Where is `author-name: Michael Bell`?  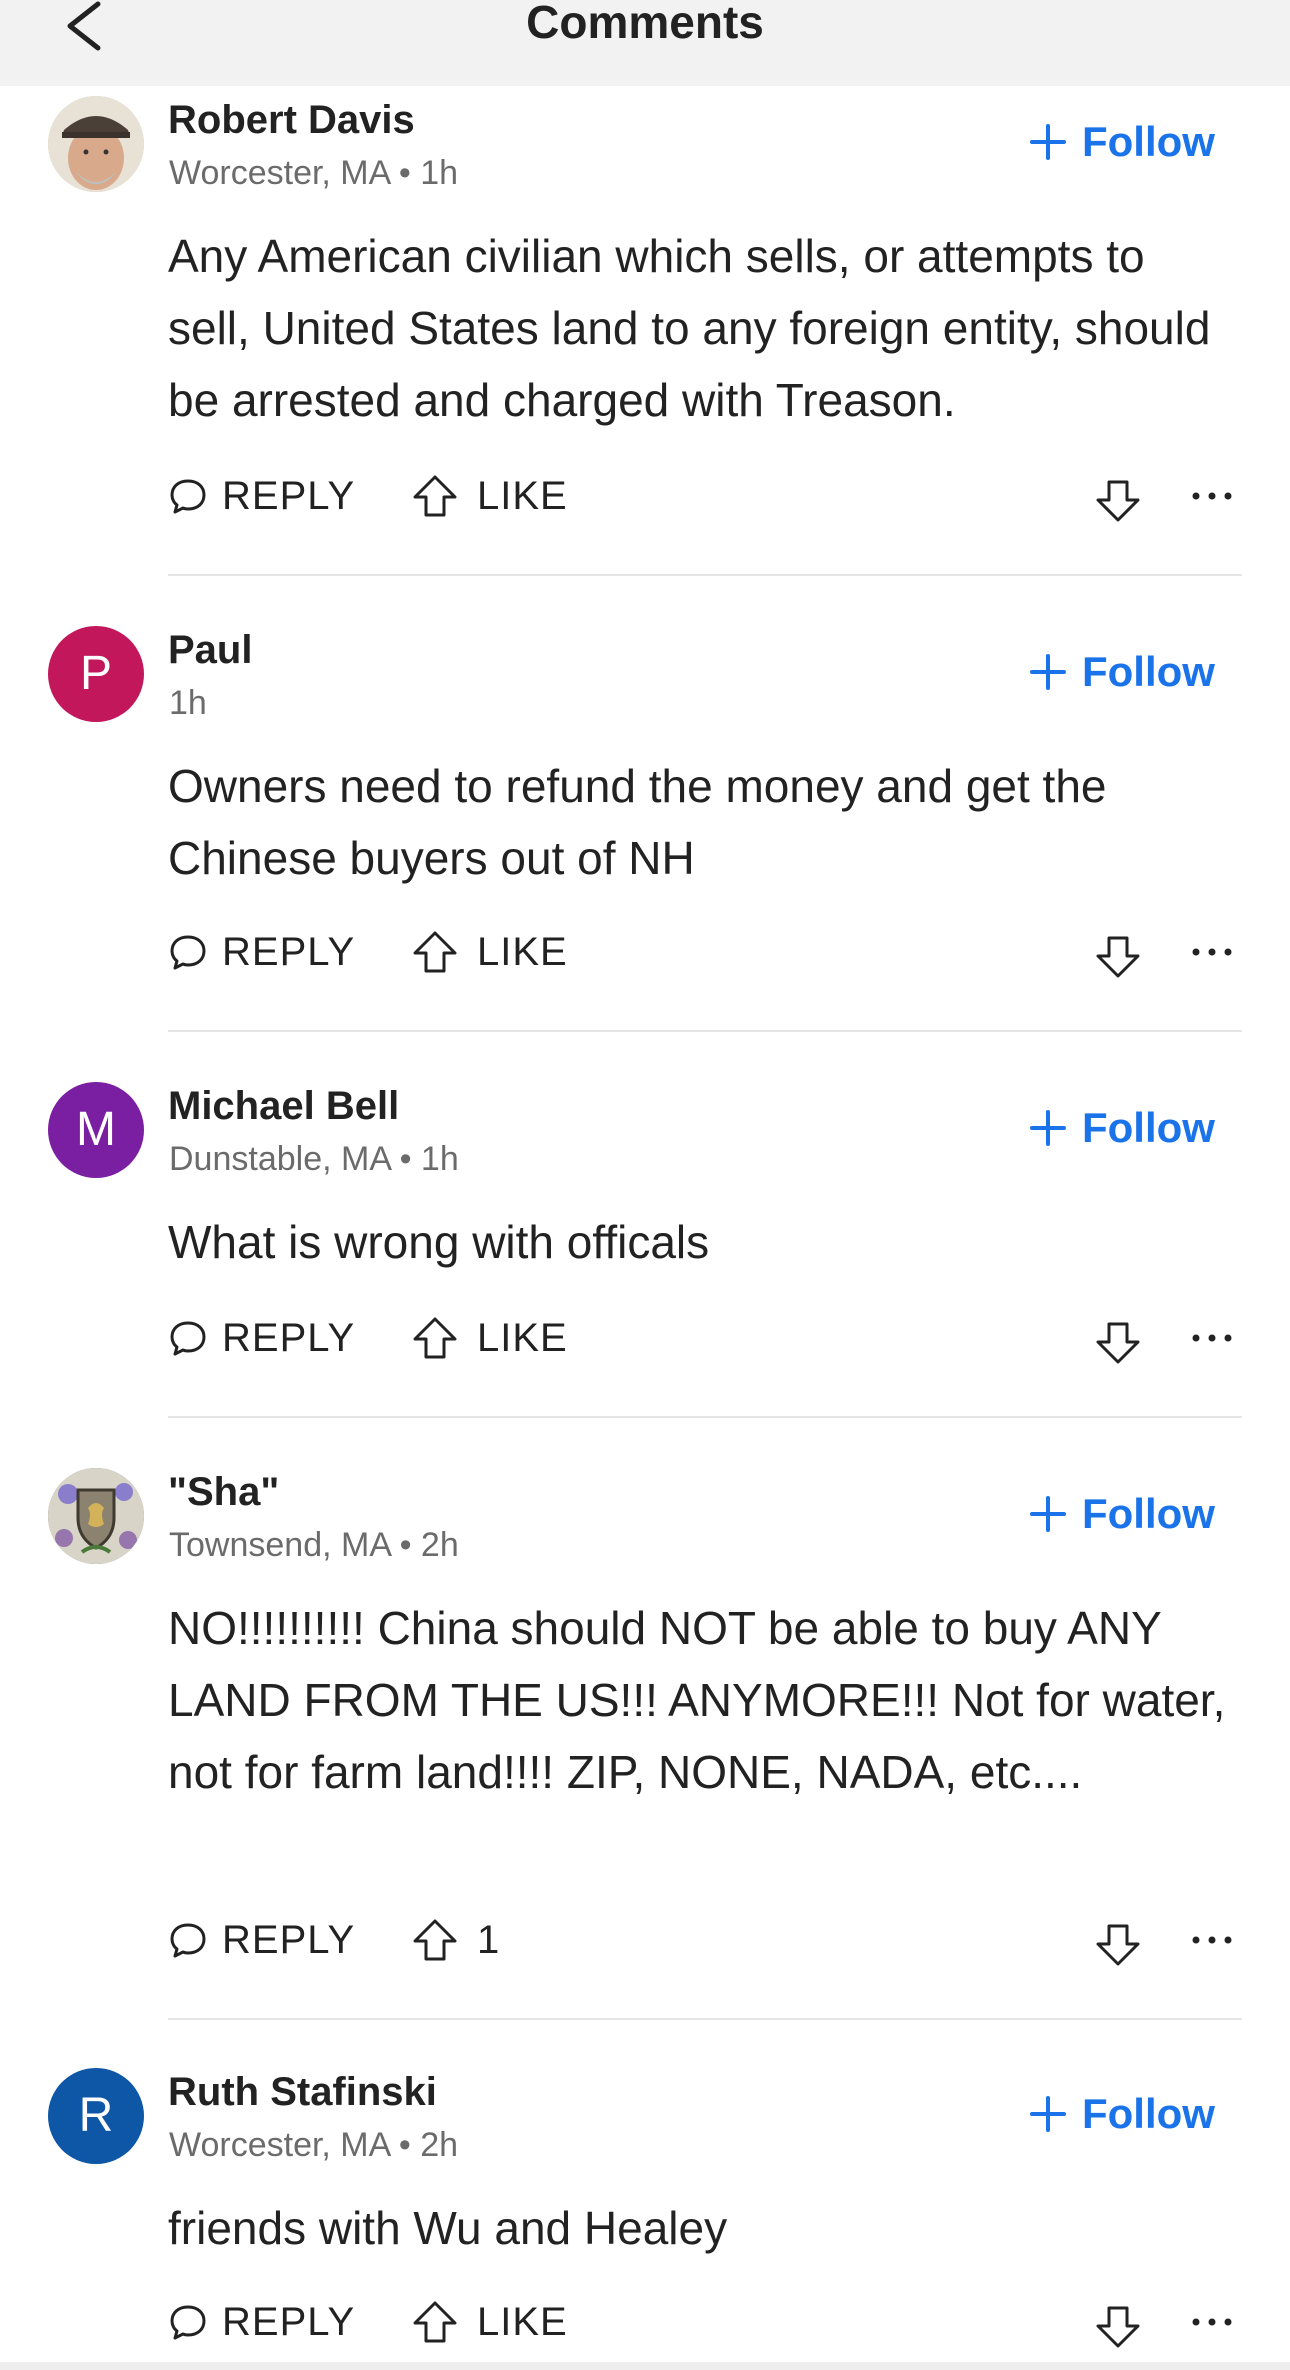
author-name: Michael Bell is located at coordinates (283, 1106).